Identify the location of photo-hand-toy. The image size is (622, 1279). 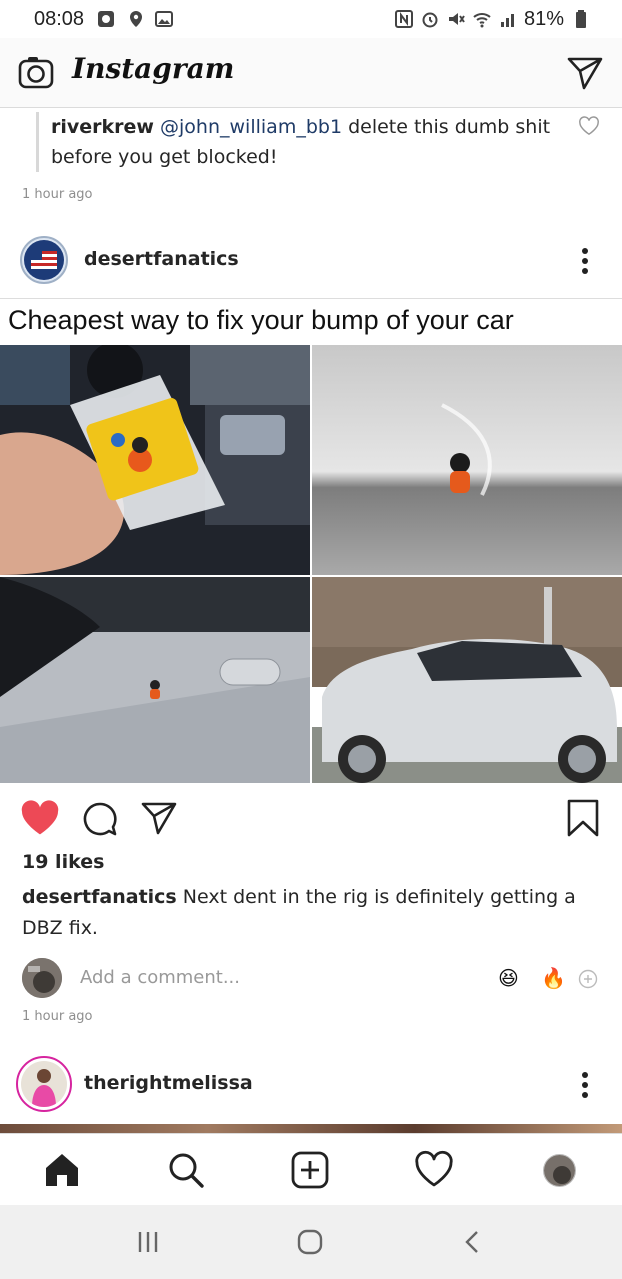
(155, 460).